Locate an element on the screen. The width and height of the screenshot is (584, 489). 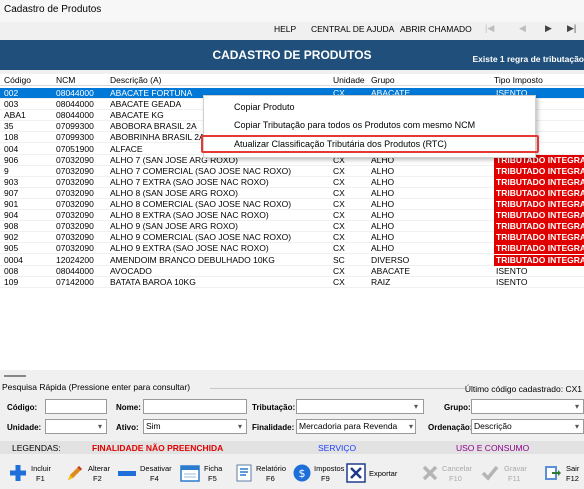
cell-unidade: SC is located at coordinates (339, 259).